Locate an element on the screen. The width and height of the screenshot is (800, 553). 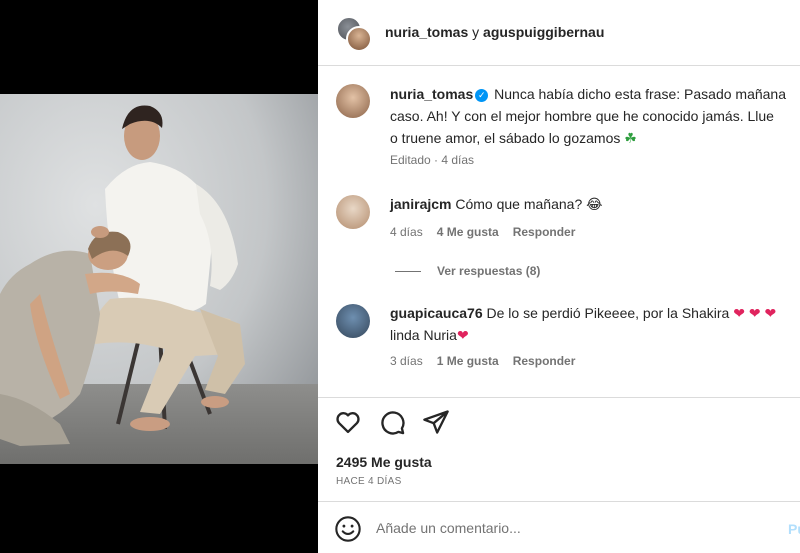
comment-likes: 1 Me gusta is located at coordinates (468, 361).